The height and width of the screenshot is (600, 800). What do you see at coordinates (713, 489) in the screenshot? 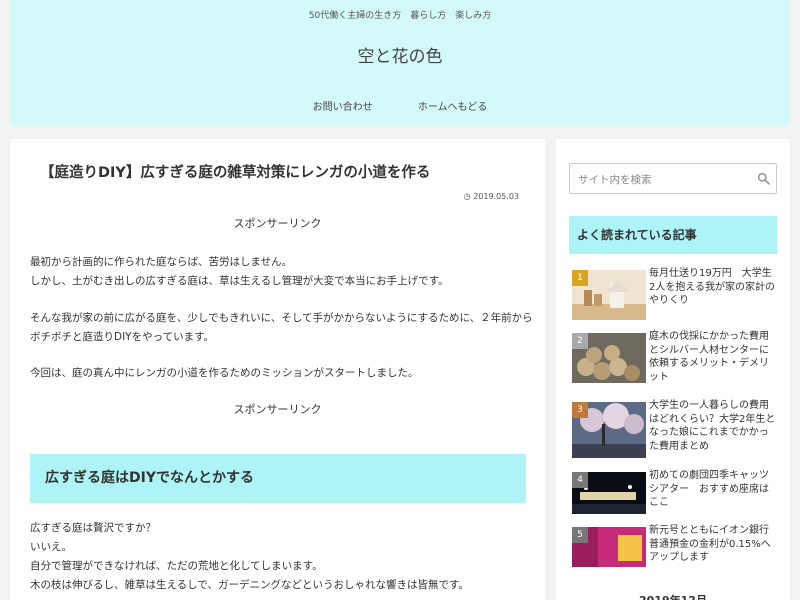
I see `popular-item-title: 初めての劇団四季キャッツシアター おすすめ座席はここ` at bounding box center [713, 489].